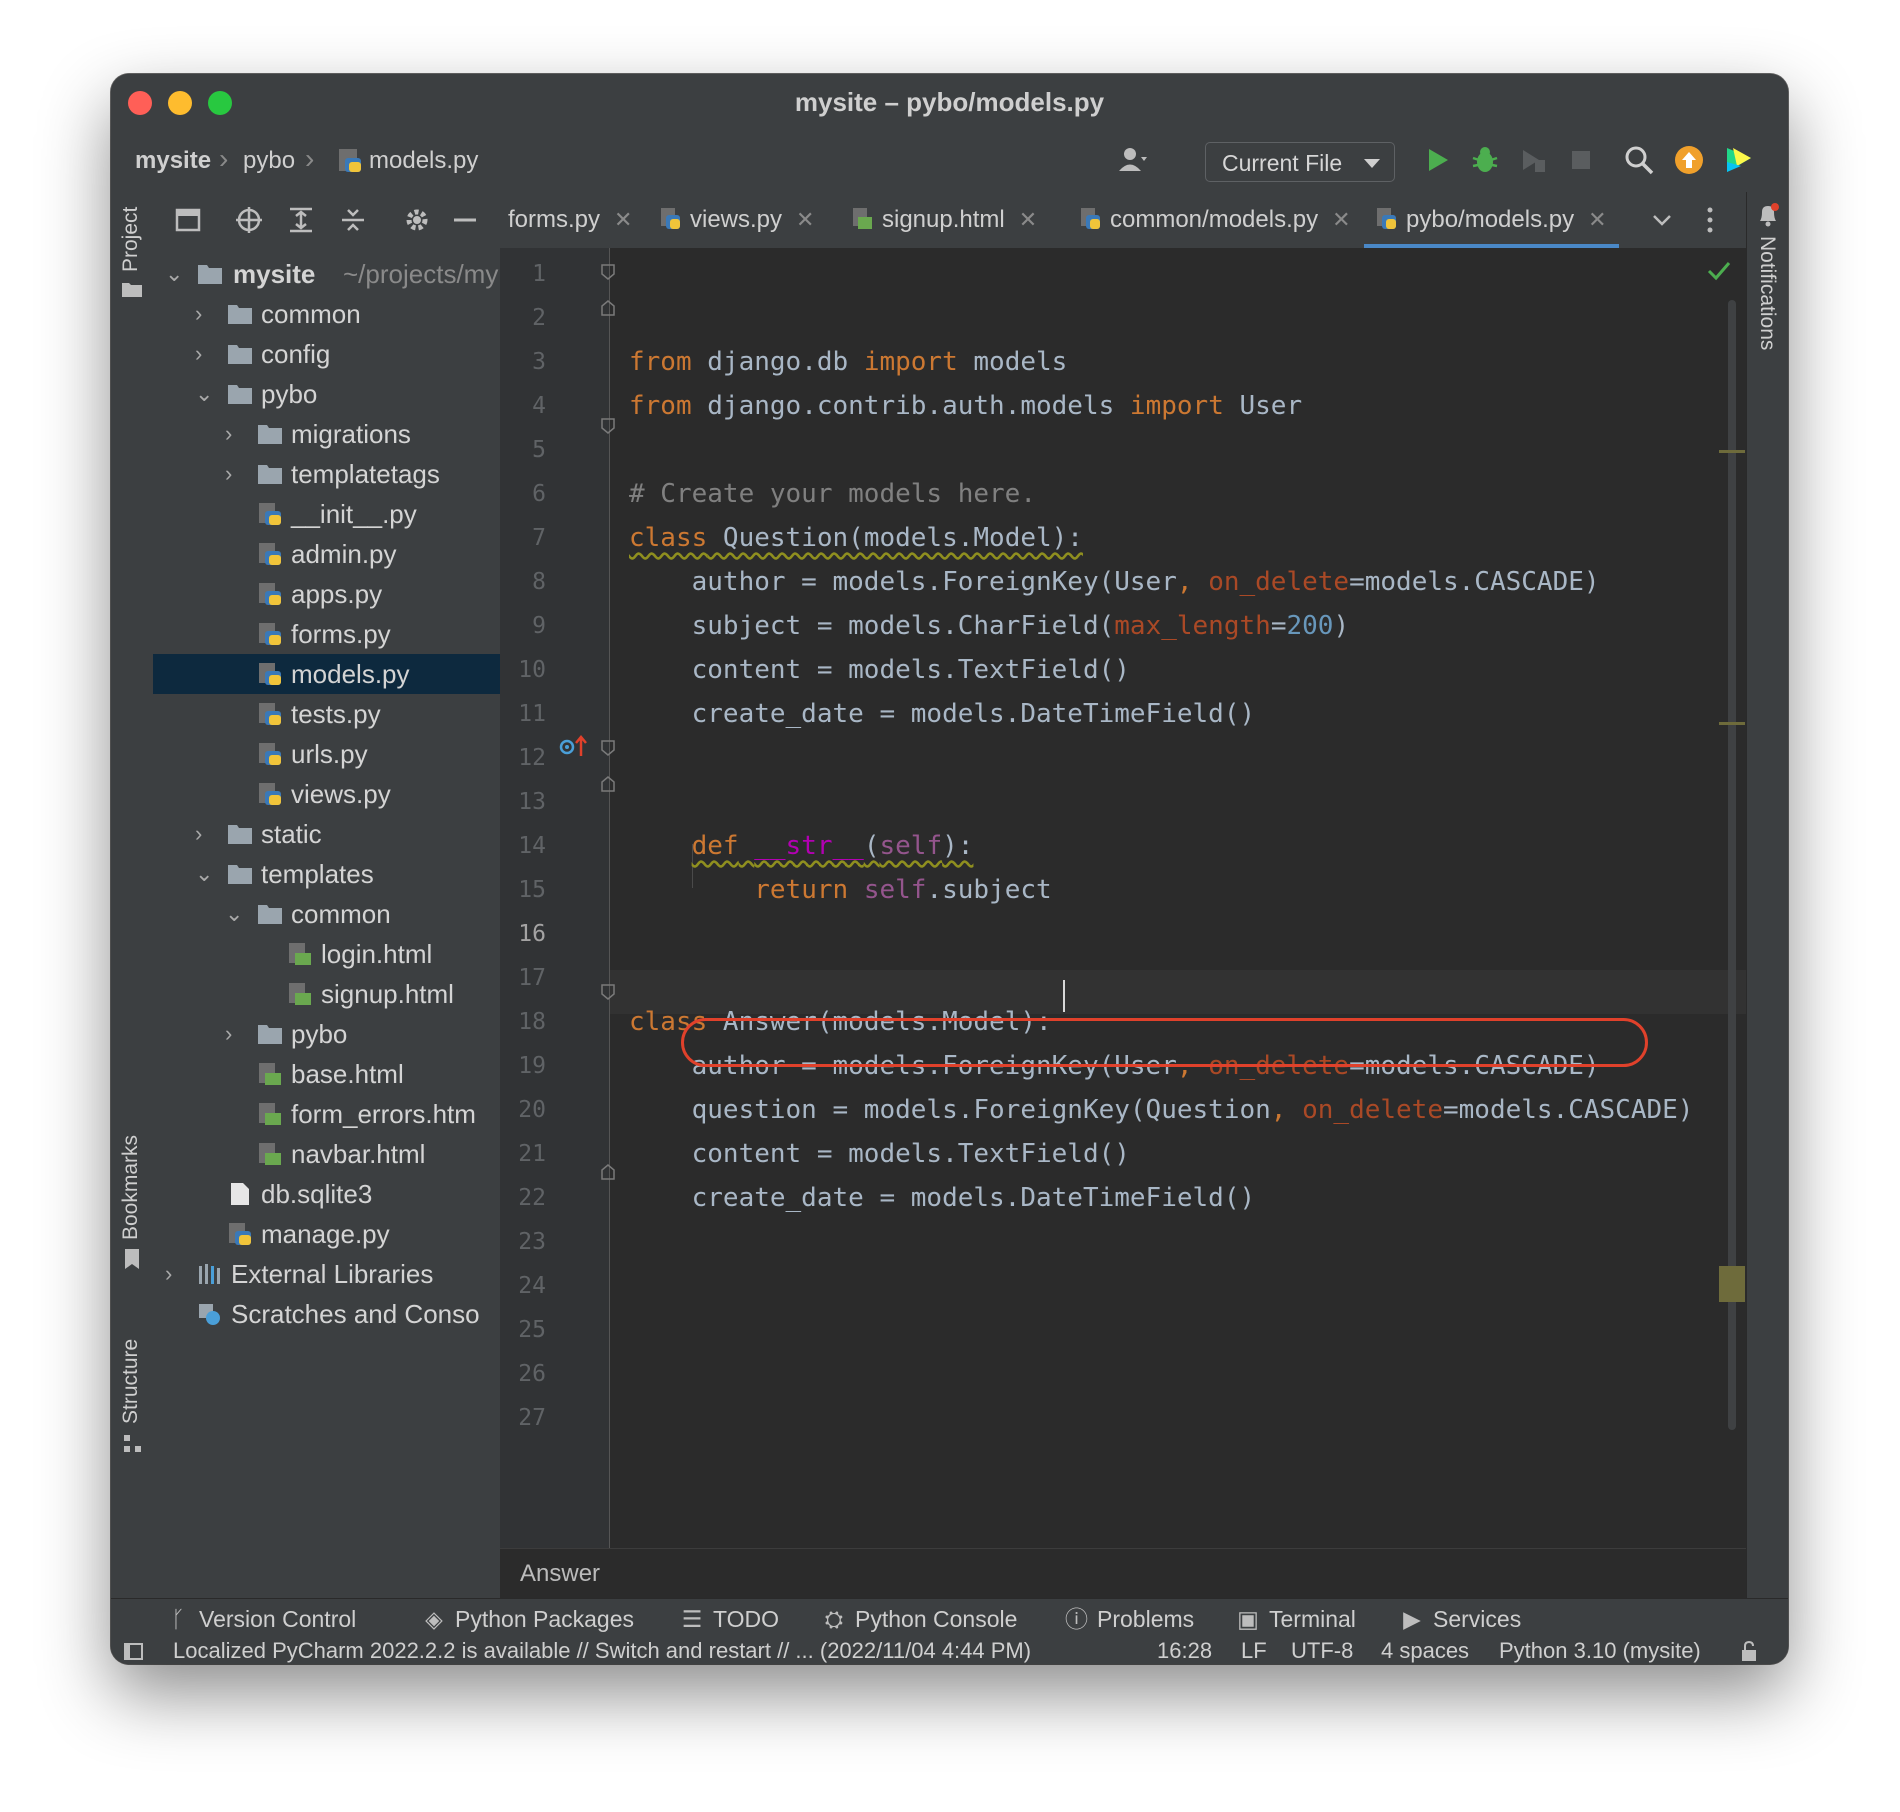 The height and width of the screenshot is (1812, 1900). What do you see at coordinates (1322, 1651) in the screenshot?
I see `file-encoding: UTF-8` at bounding box center [1322, 1651].